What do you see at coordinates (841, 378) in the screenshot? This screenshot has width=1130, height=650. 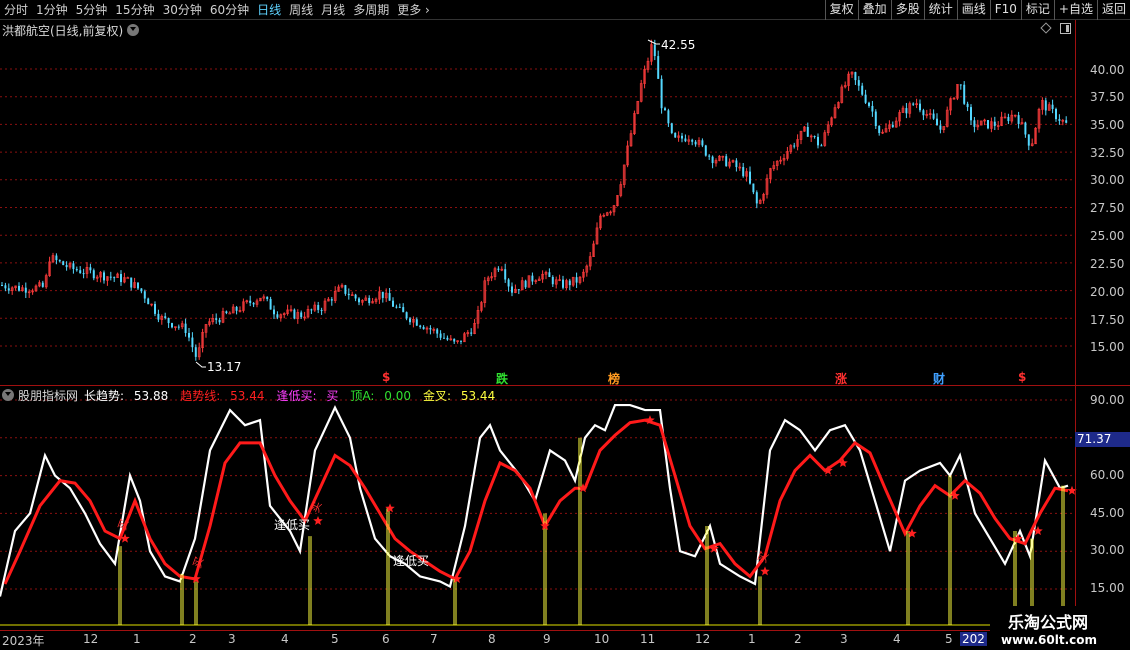 I see `event-marker-rise: 涨` at bounding box center [841, 378].